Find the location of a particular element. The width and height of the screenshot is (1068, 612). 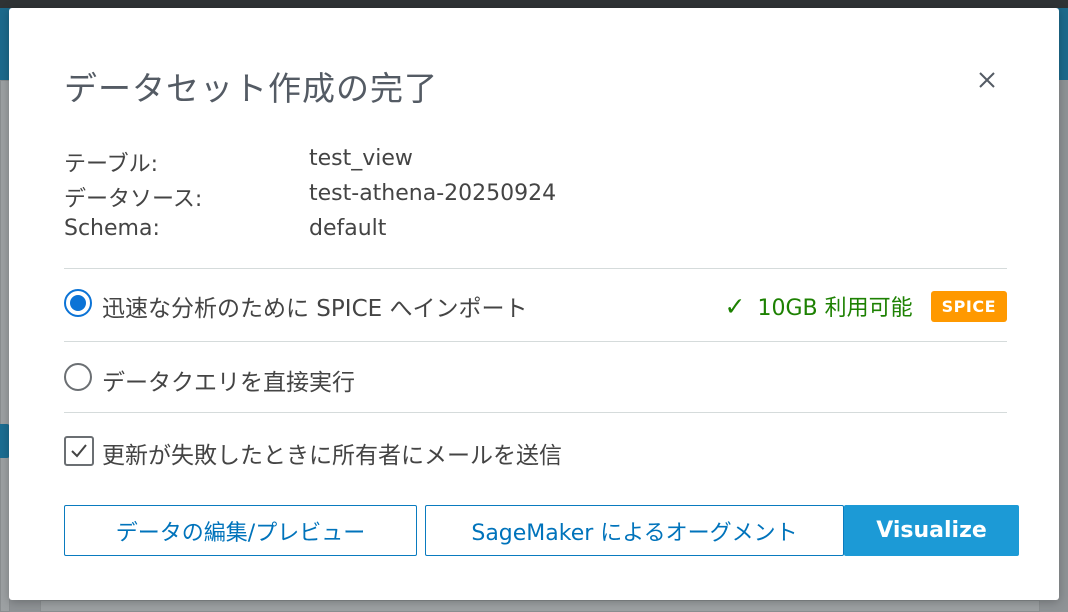

edit-preview-button: データの編集/プレビュー is located at coordinates (240, 530).